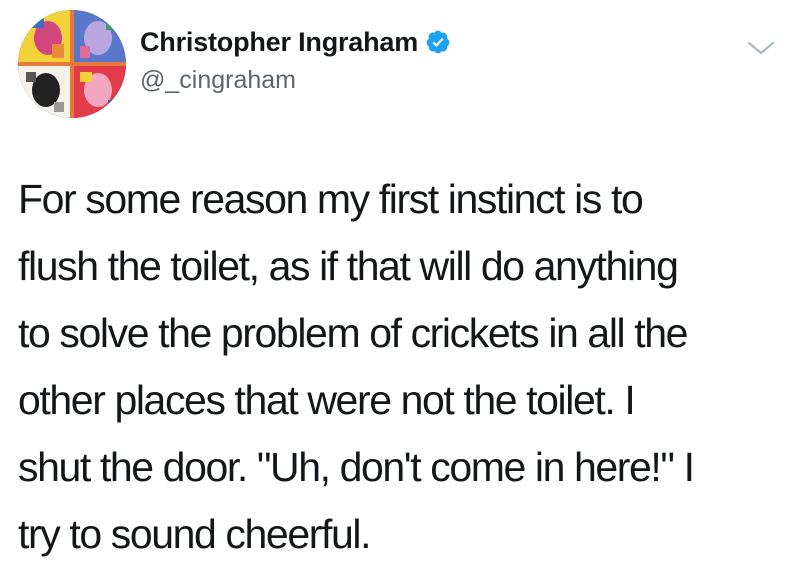 The width and height of the screenshot is (800, 586). I want to click on author-display-name: Christopher Ingraham, so click(279, 42).